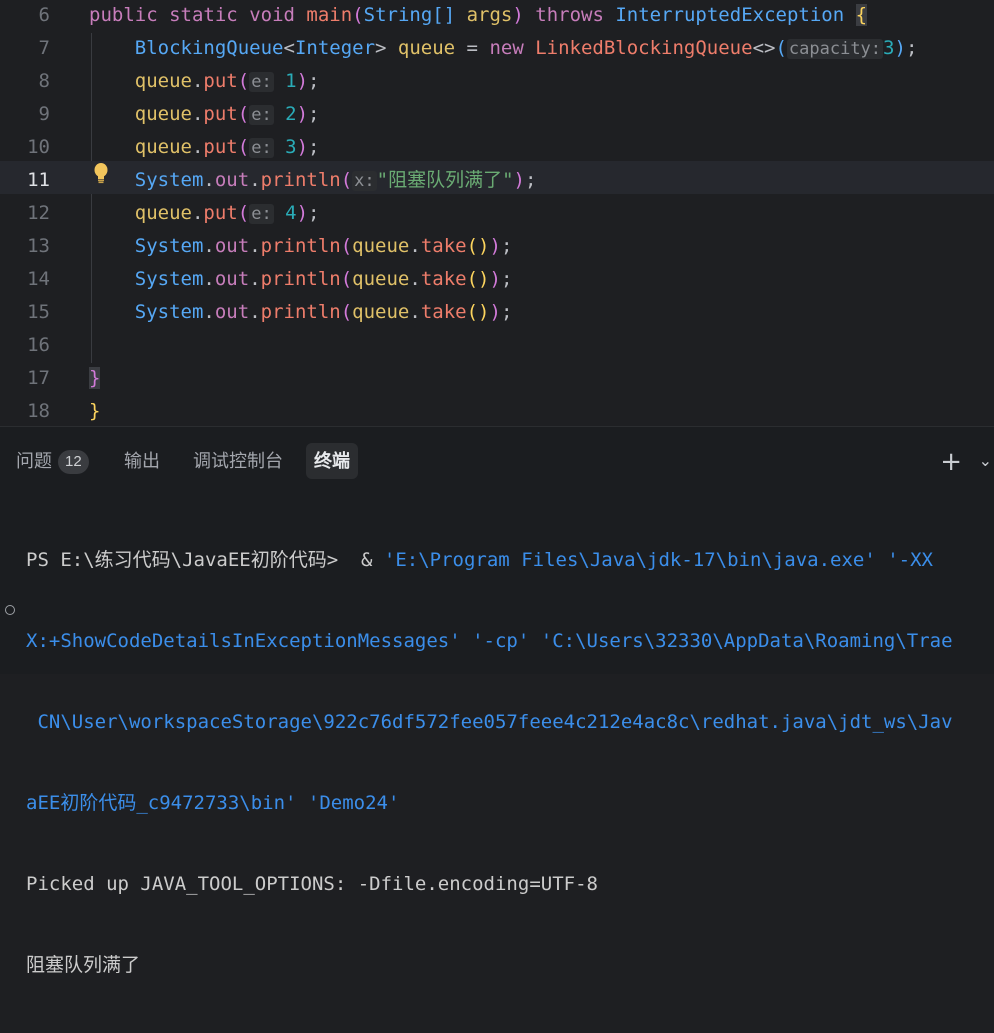  I want to click on code-text: queue.put(e: 1);, so click(227, 81).